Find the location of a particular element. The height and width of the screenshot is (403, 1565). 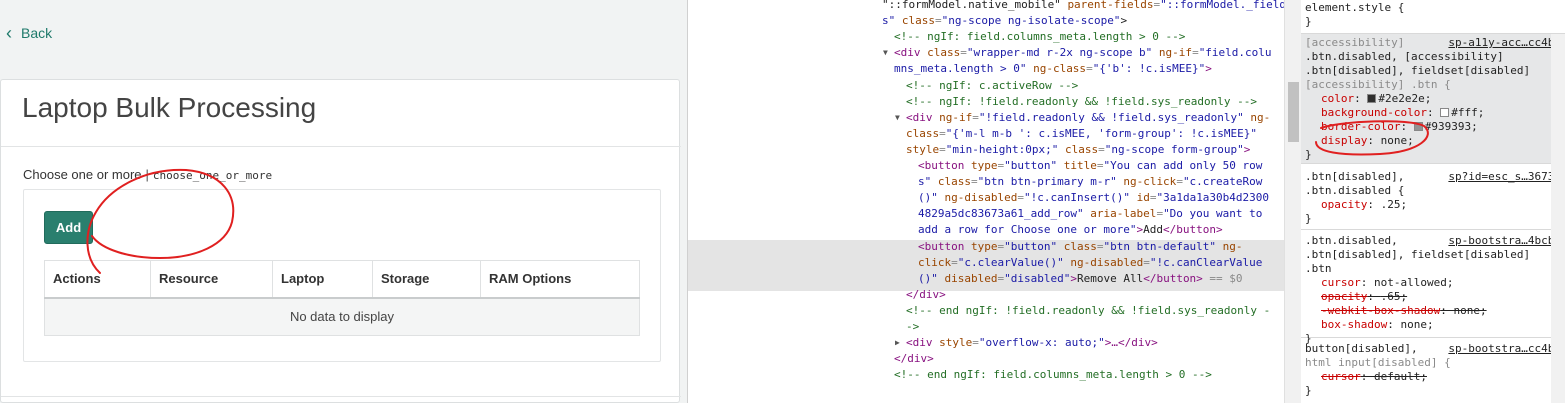

elements-scrollbar-thumb is located at coordinates (1293, 112).